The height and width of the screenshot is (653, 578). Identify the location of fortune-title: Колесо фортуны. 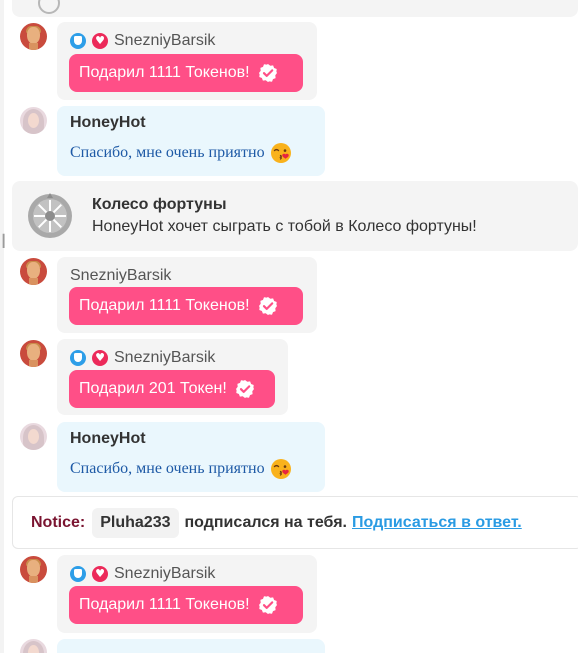
(159, 204).